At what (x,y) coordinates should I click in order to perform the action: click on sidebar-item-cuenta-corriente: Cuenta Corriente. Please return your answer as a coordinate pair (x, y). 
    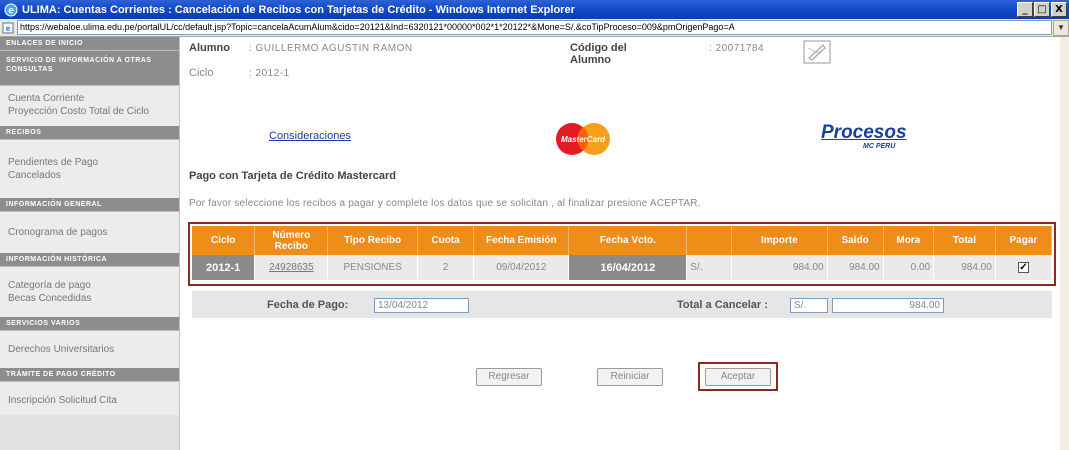
    Looking at the image, I should click on (89, 98).